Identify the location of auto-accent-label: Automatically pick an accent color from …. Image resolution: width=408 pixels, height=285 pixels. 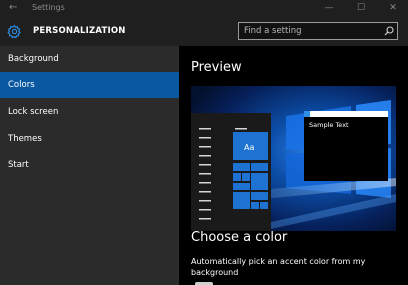
(278, 267).